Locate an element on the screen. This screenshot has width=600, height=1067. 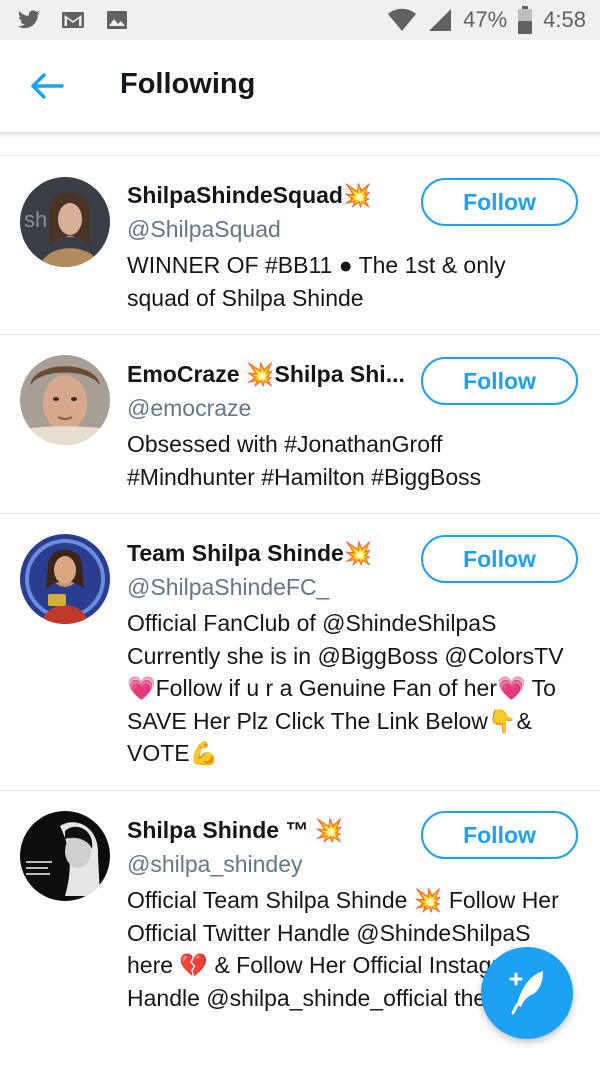
avatar: sh is located at coordinates (65, 222).